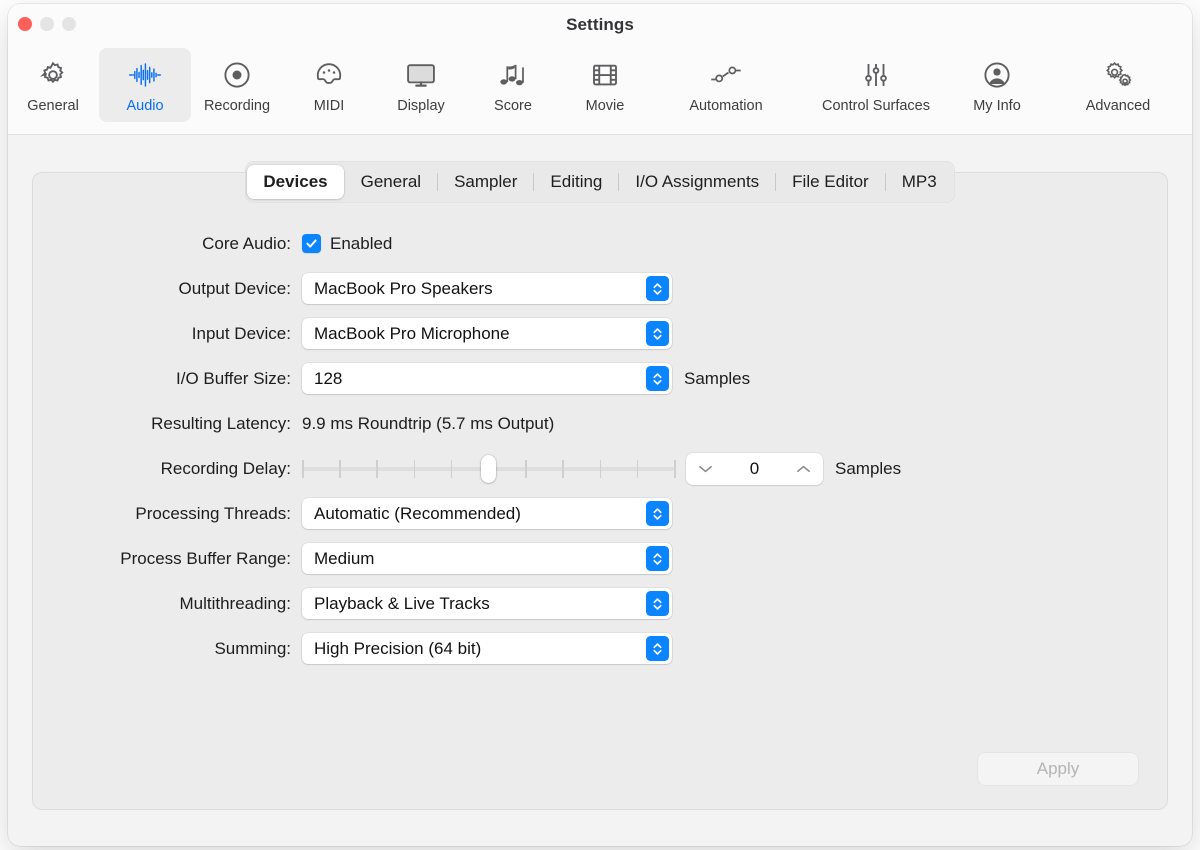  I want to click on checkbox-icon, so click(311, 243).